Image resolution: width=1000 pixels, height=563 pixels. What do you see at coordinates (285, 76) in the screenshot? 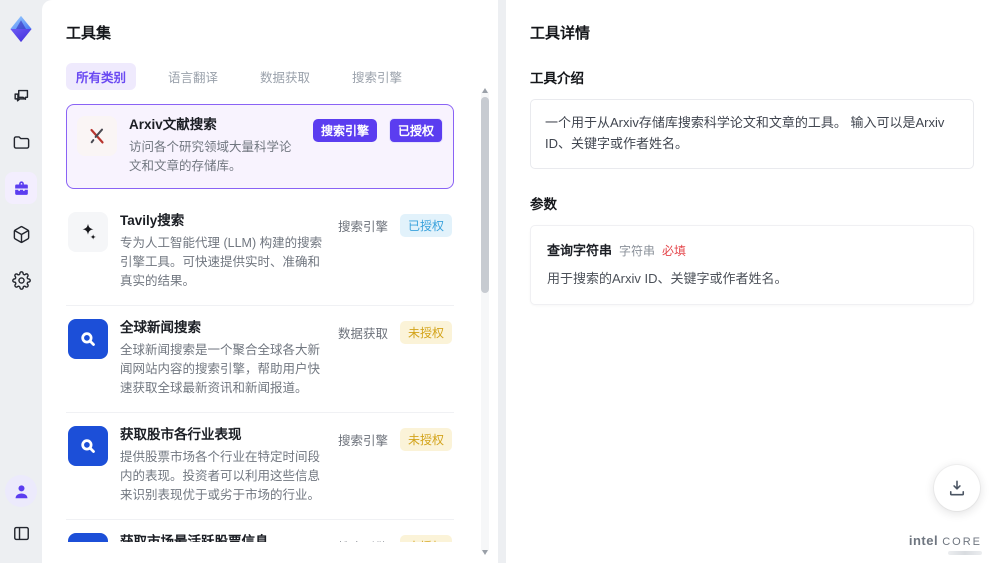
I see `tab-category-2: 数据获取` at bounding box center [285, 76].